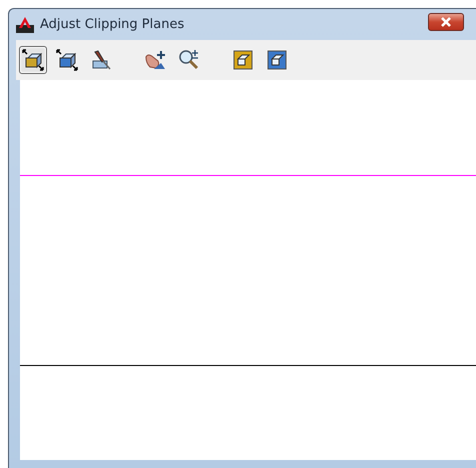 The height and width of the screenshot is (468, 476). I want to click on close-button, so click(446, 21).